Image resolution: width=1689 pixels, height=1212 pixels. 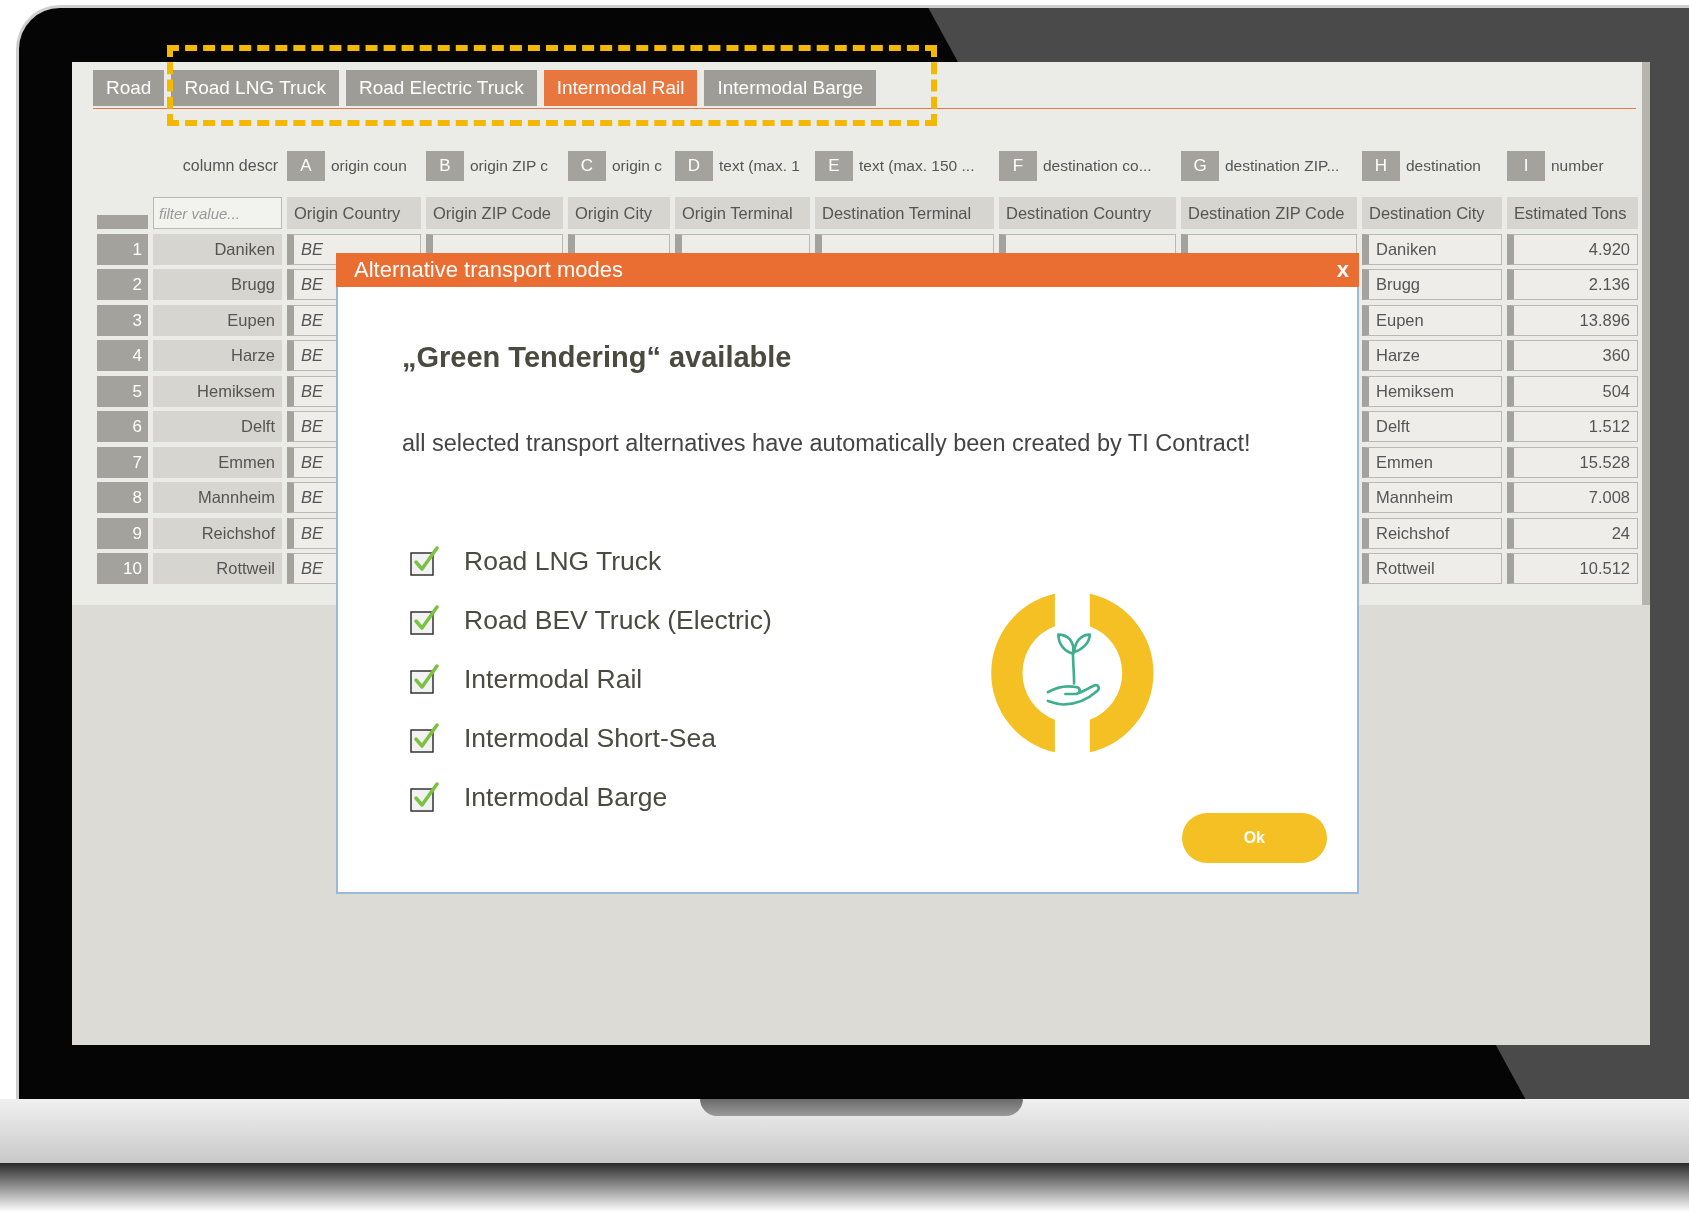 I want to click on column-letter: I, so click(x=1526, y=166).